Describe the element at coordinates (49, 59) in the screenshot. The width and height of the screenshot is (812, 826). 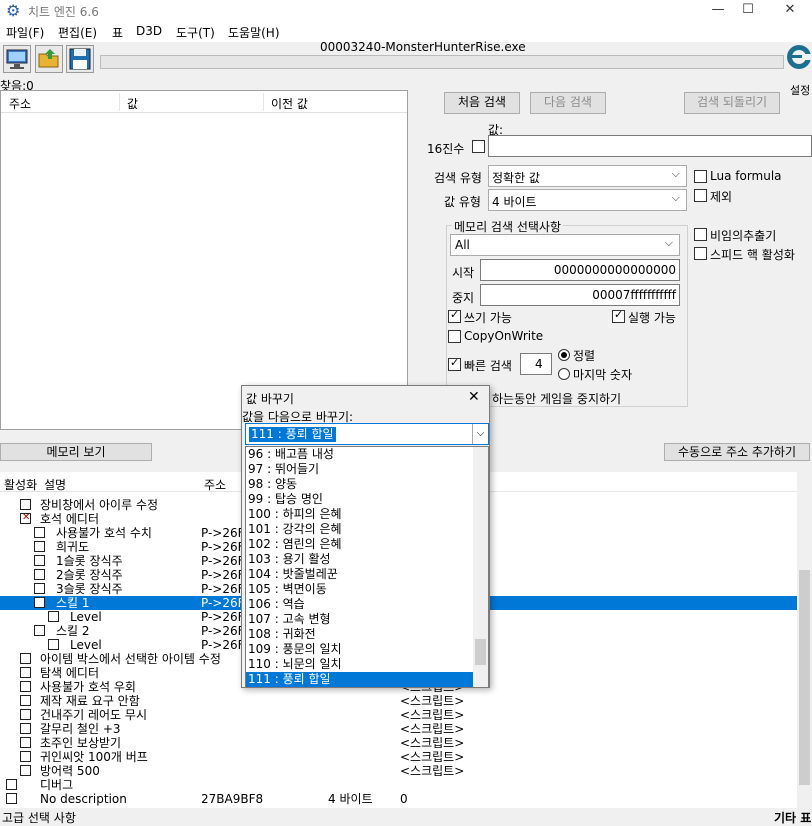
I see `open-file-button` at that location.